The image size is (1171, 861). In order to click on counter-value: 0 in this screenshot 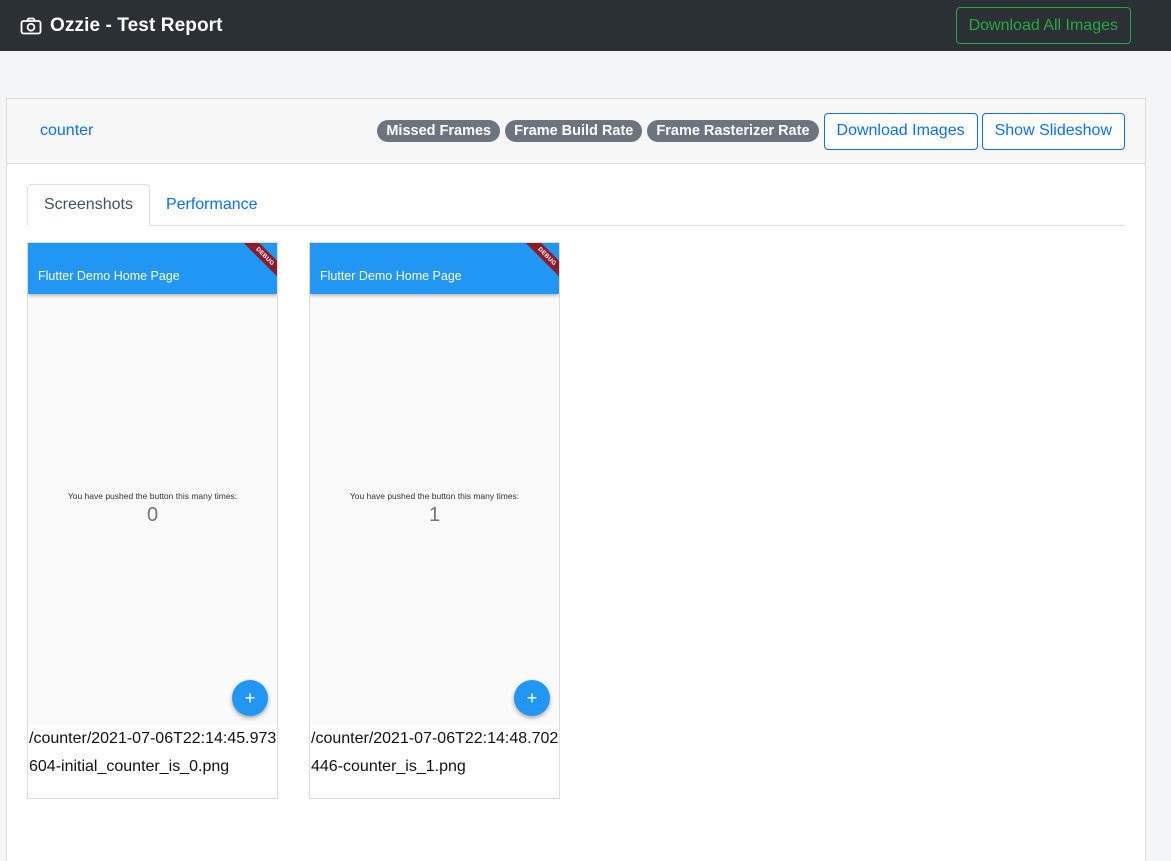, I will do `click(152, 515)`.